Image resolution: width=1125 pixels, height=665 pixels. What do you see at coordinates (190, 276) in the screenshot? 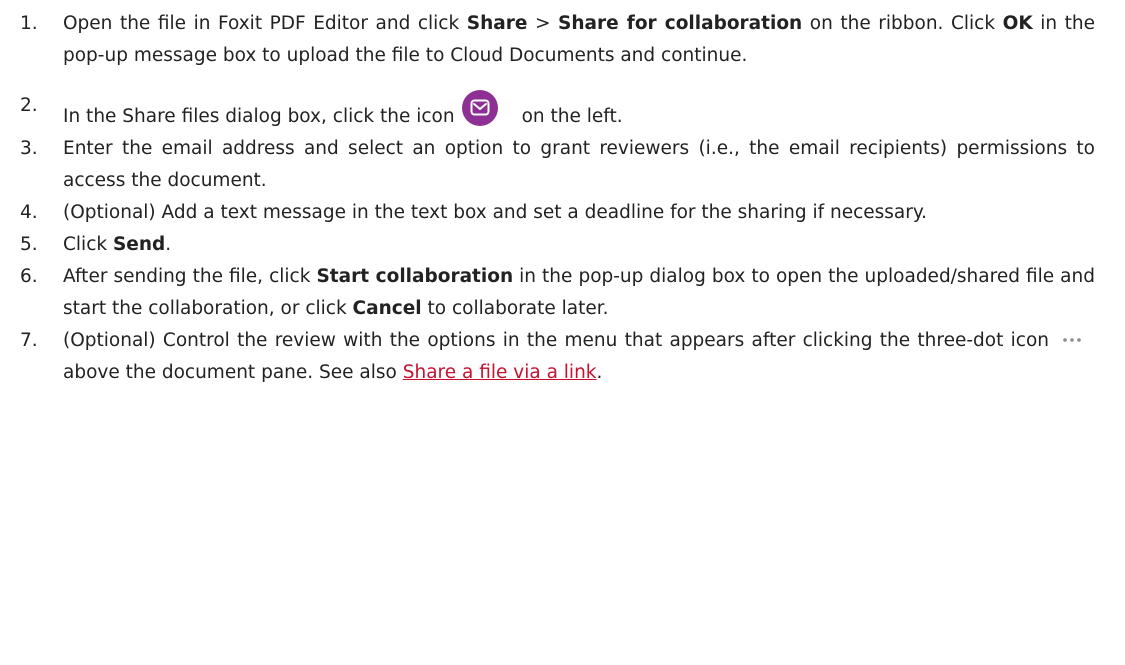
I see `step-text: After sending the file, click` at bounding box center [190, 276].